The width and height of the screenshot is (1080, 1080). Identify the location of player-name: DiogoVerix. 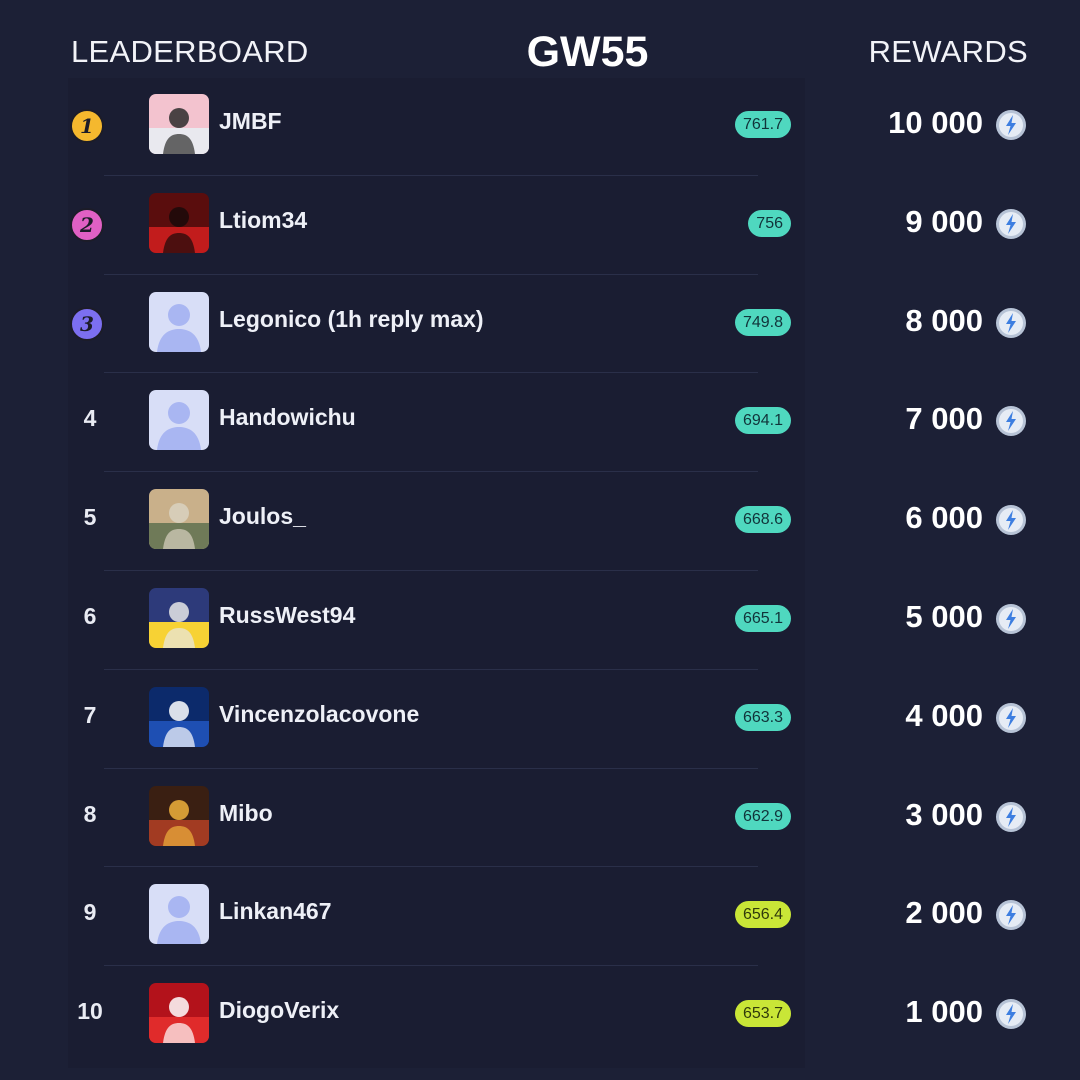
(279, 1010).